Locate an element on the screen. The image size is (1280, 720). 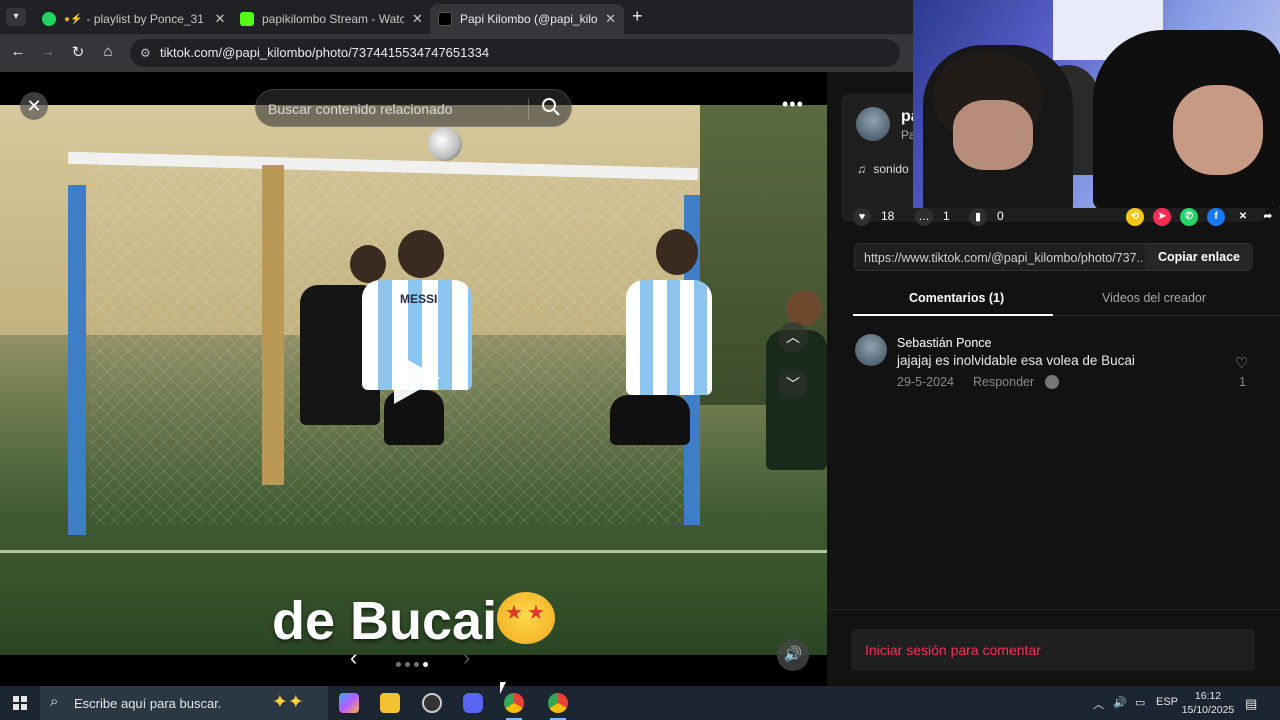
site-info-icon: ⚙ is located at coordinates (145, 53).